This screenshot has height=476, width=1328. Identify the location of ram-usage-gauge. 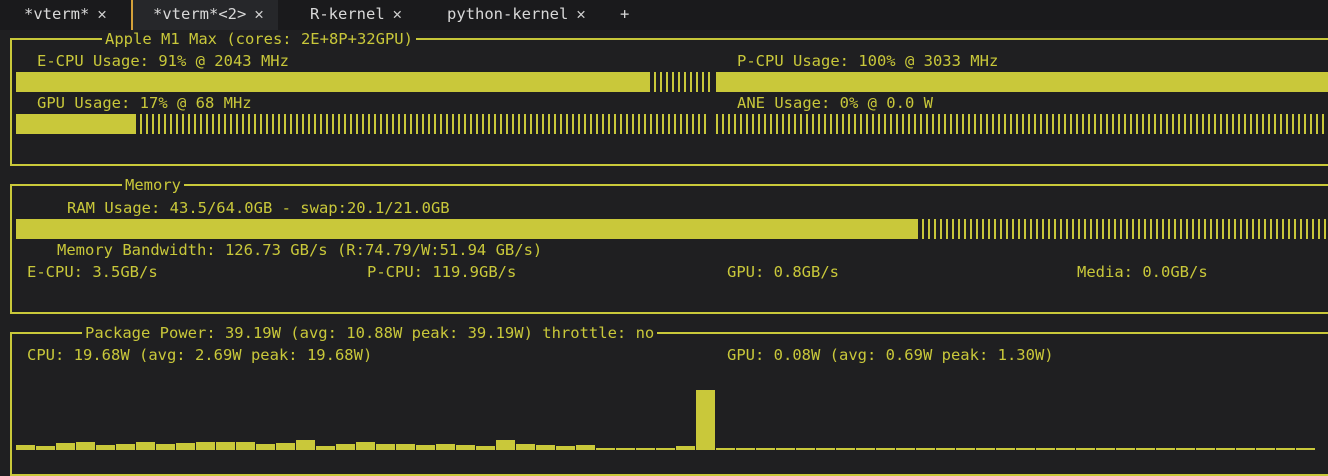
(672, 229).